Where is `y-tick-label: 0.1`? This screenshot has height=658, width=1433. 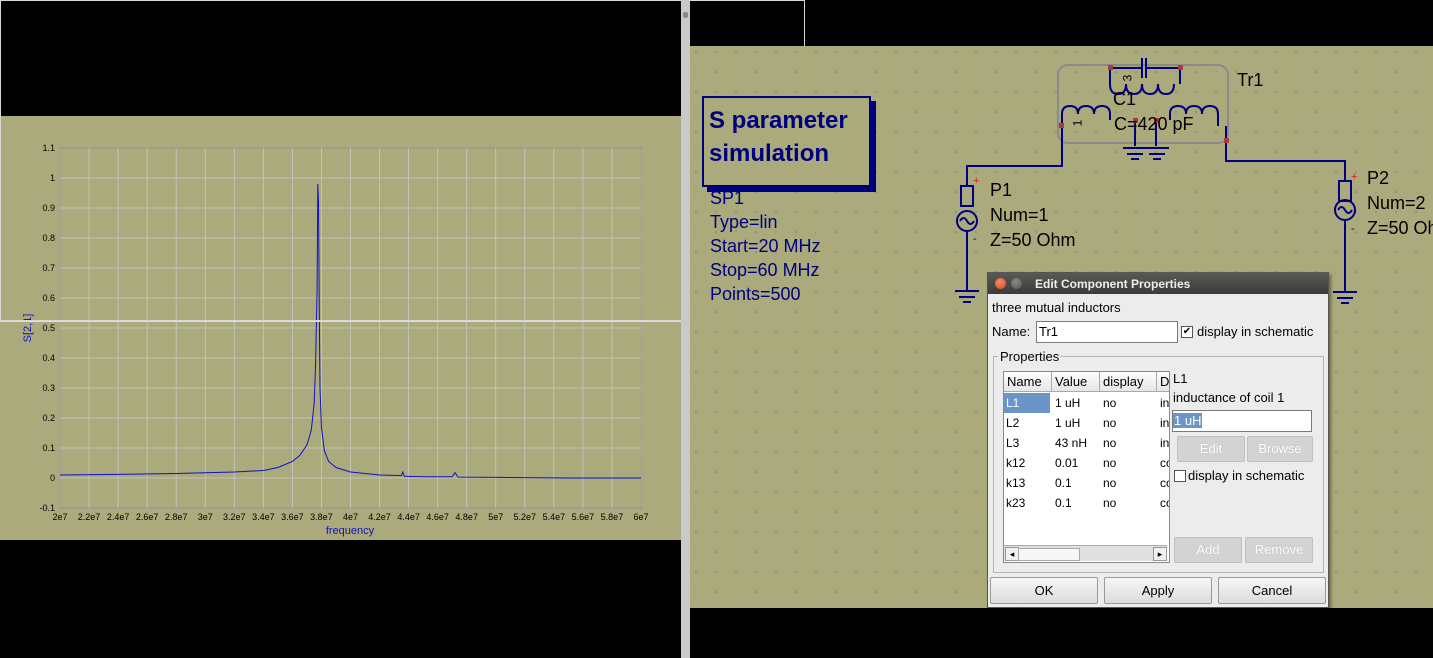
y-tick-label: 0.1 is located at coordinates (48, 448).